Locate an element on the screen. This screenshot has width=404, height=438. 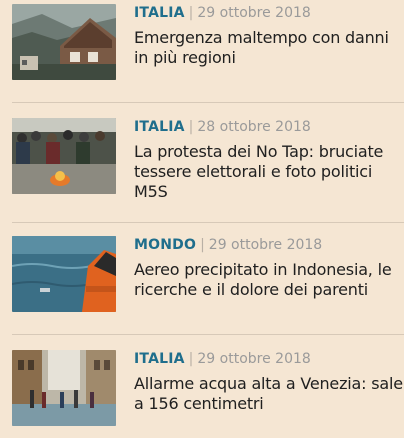
article-meta: MONDO | 29 ottobre 2018 is located at coordinates (269, 245).